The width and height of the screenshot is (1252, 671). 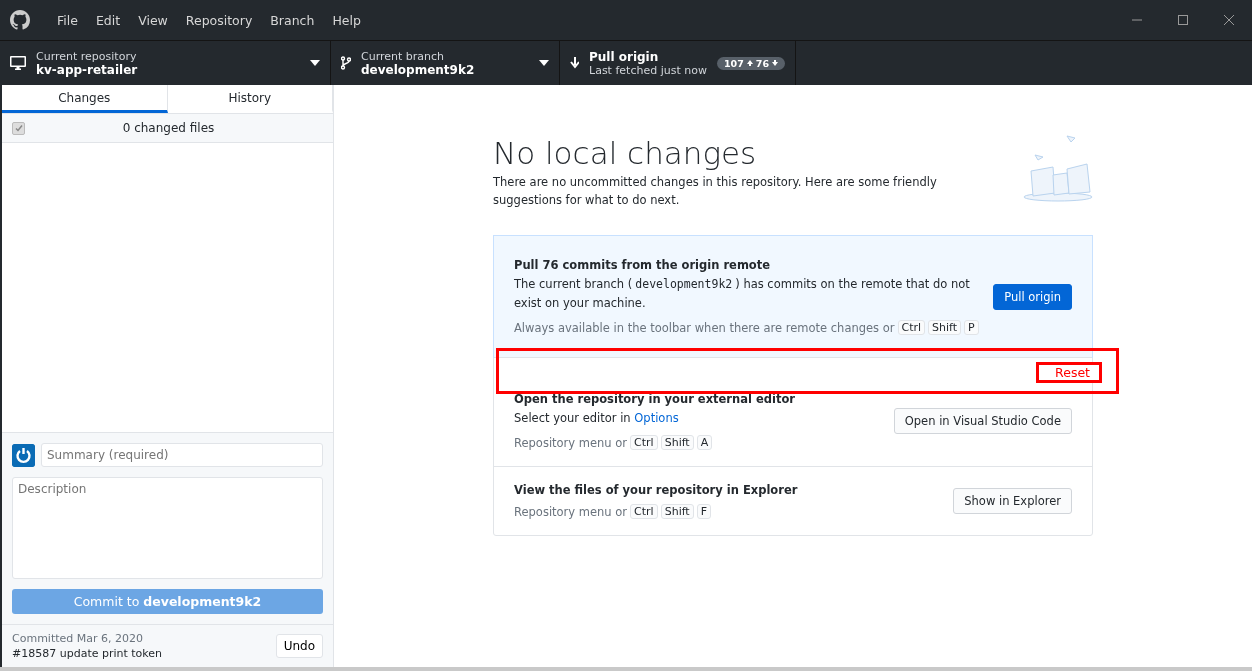 I want to click on action-button: Open in Visual Studio Code, so click(x=982, y=421).